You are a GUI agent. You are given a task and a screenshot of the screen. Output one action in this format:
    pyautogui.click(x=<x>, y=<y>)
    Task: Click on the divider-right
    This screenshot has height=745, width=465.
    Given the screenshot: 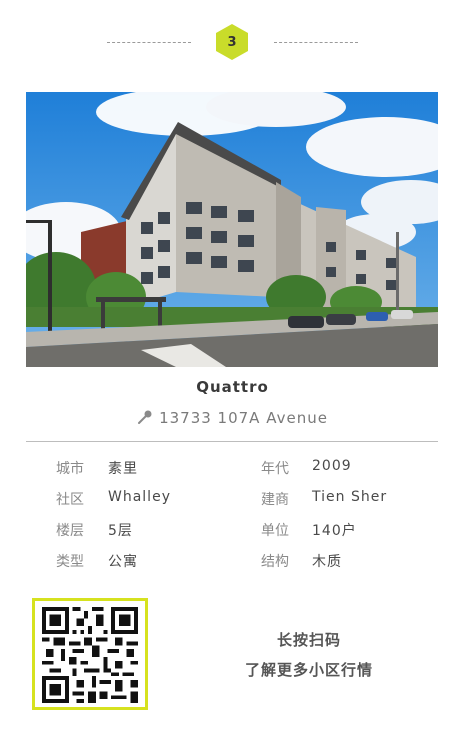 What is the action you would take?
    pyautogui.click(x=316, y=42)
    